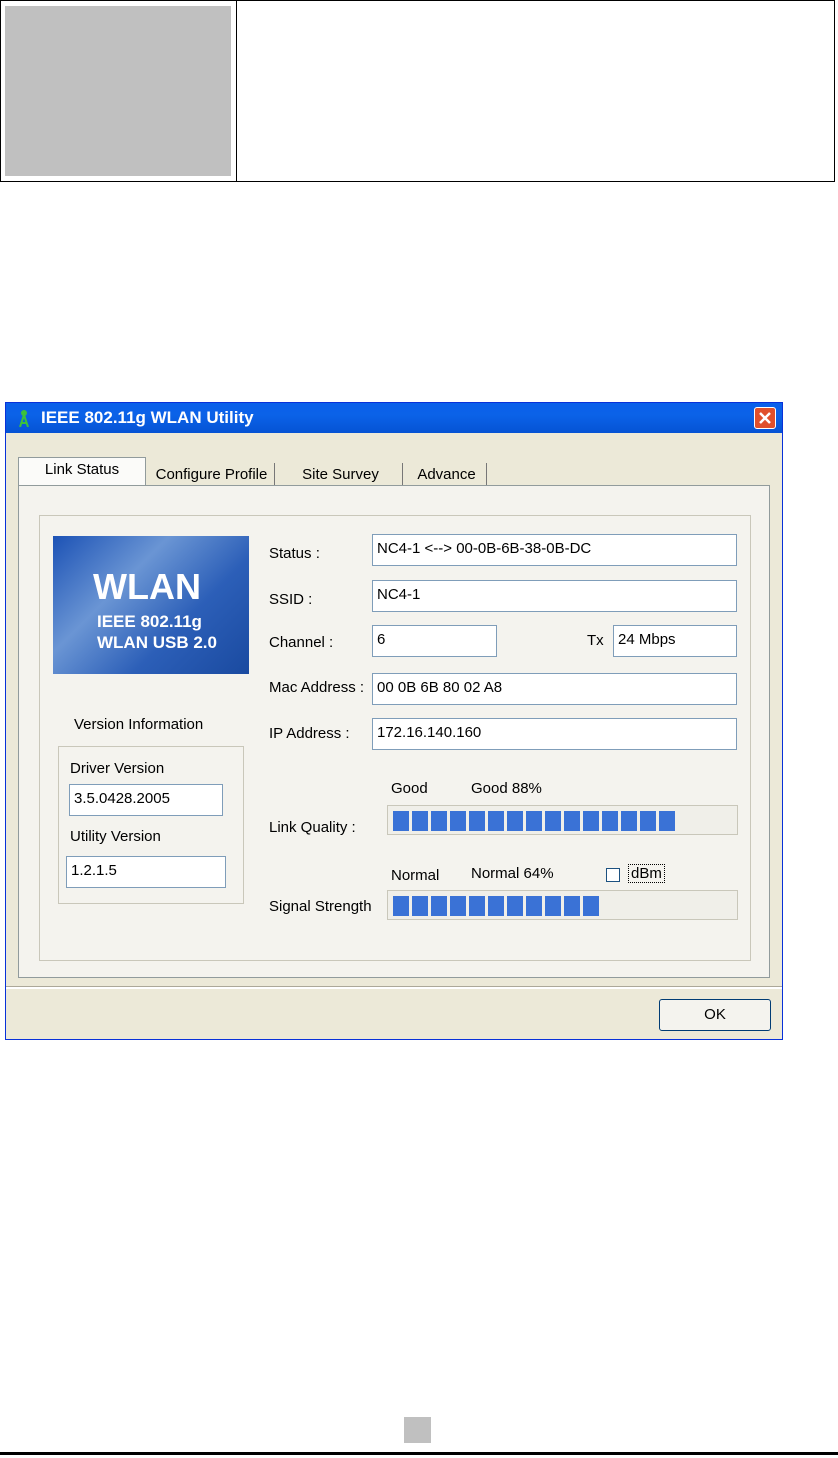 This screenshot has width=838, height=1458. What do you see at coordinates (212, 475) in the screenshot?
I see `tab-configure-profile: Configure Profile` at bounding box center [212, 475].